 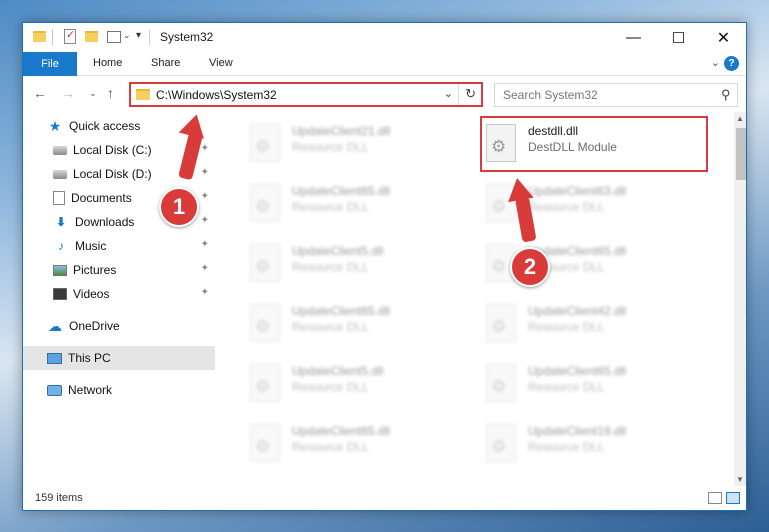 What do you see at coordinates (68, 93) in the screenshot?
I see `forward-button: →` at bounding box center [68, 93].